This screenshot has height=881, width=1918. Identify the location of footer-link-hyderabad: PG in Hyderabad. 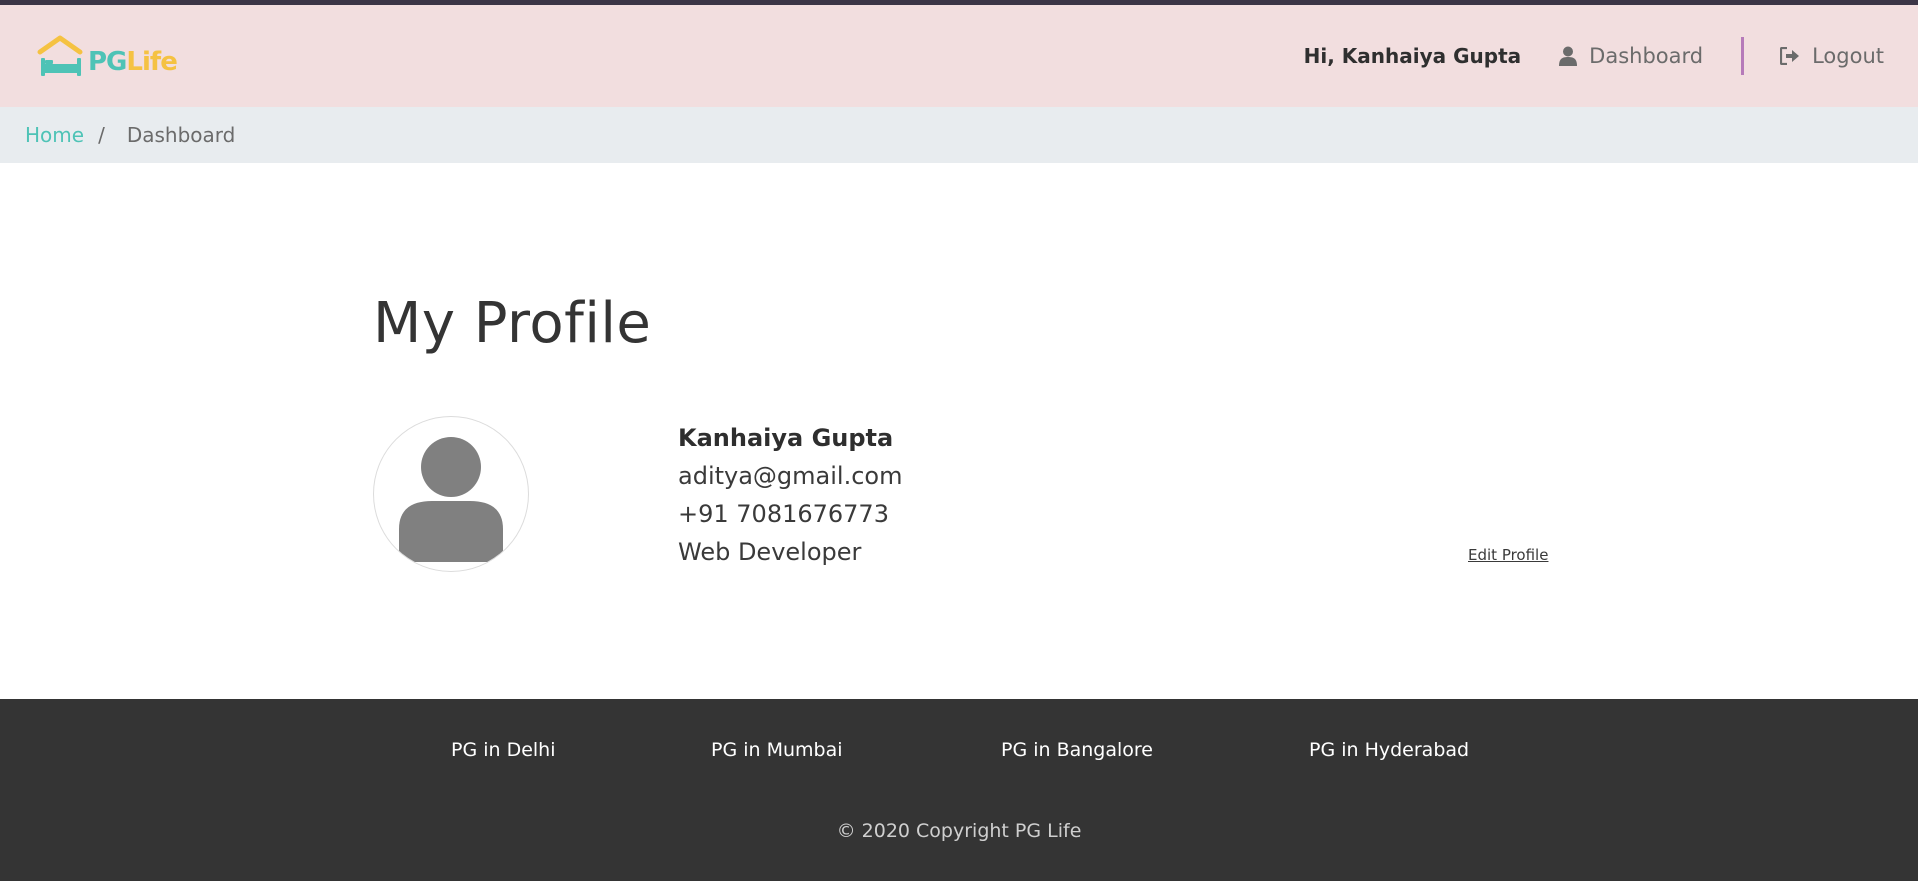
(1389, 750).